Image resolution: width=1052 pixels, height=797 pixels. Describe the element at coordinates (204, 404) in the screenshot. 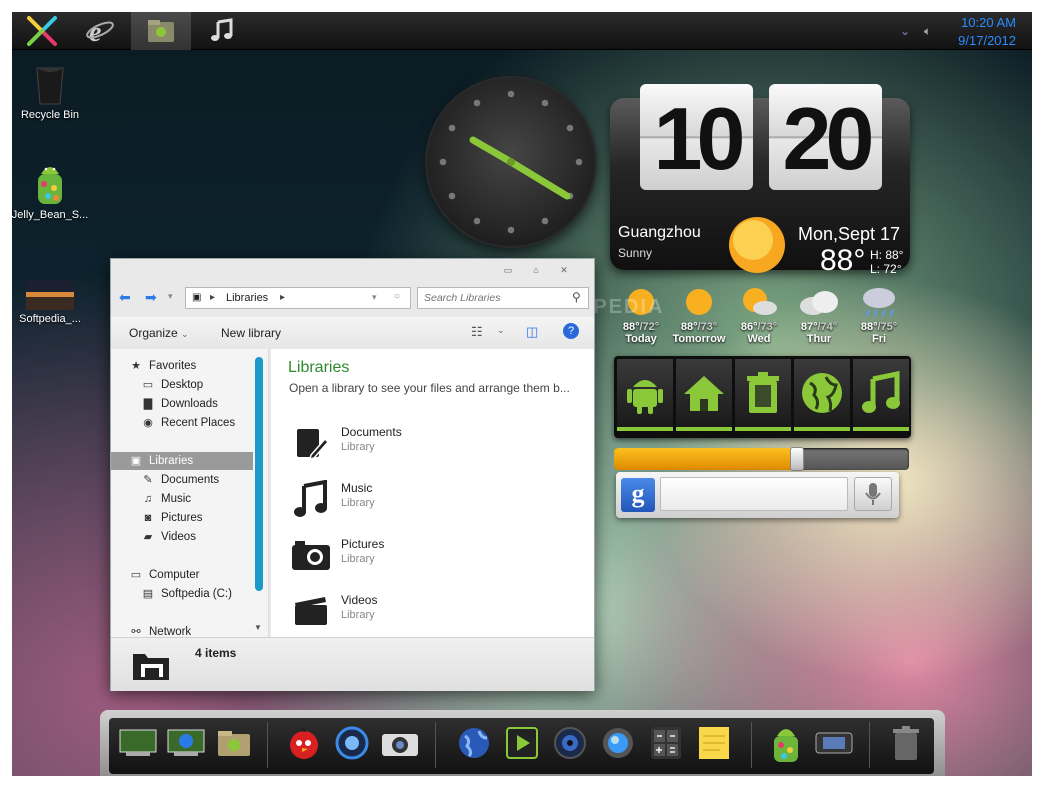

I see `nav-downloads: ▇ Downloads` at that location.